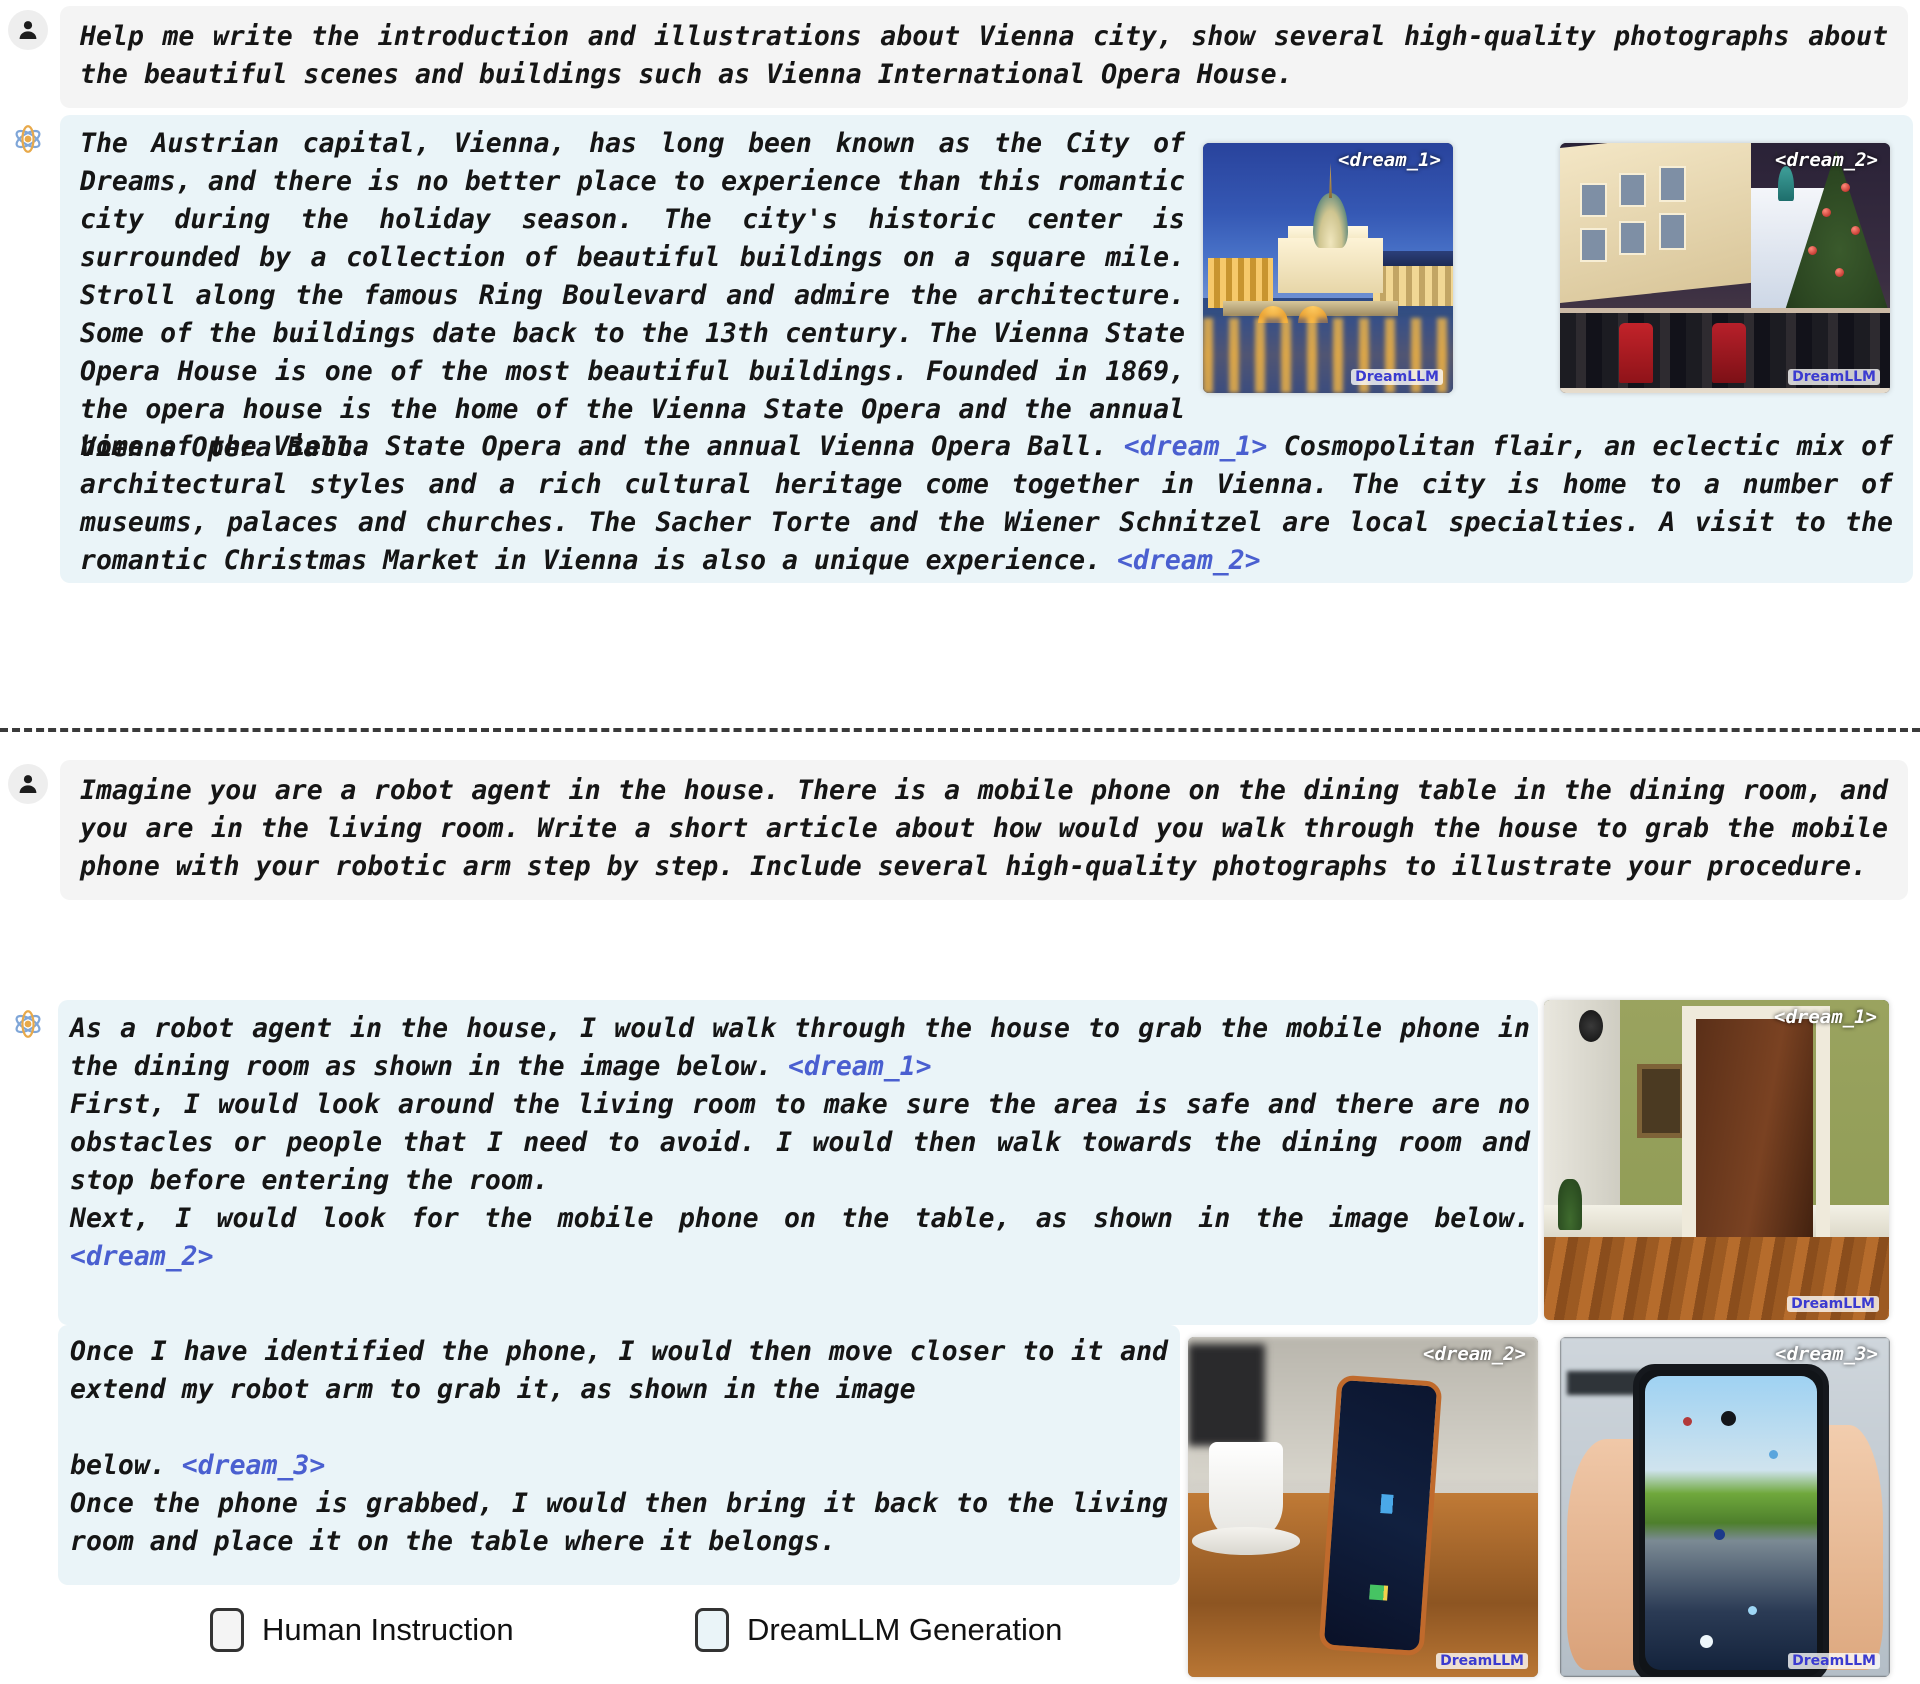 The image size is (1920, 1684). I want to click on ai-message-text-2-line4b: below. <dream_3>, so click(619, 1466).